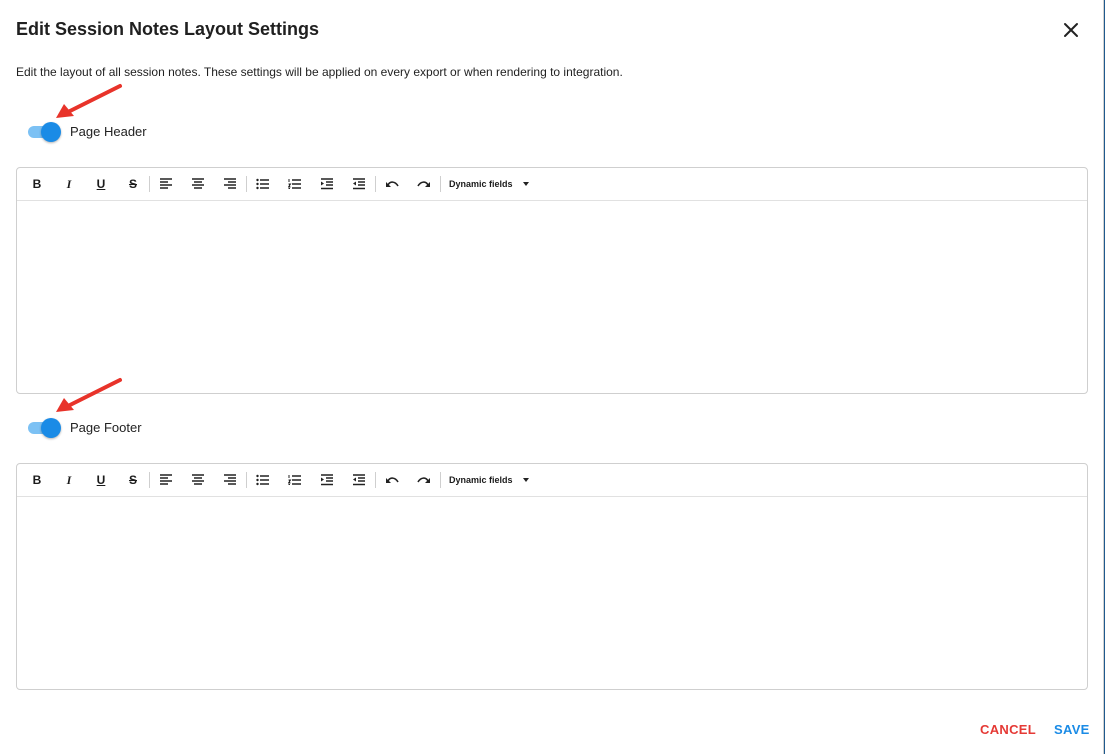 Image resolution: width=1105 pixels, height=754 pixels. I want to click on page-footer-toggle, so click(45, 428).